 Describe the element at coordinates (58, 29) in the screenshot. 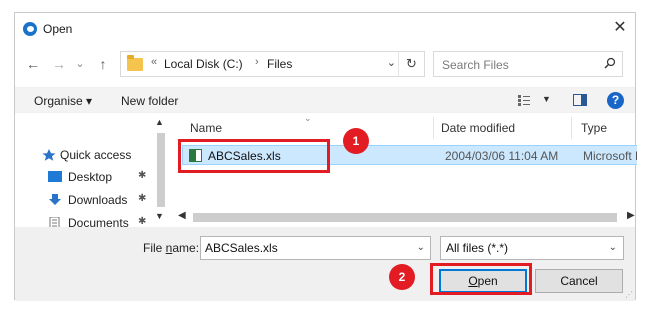

I see `dialog-title: Open` at that location.